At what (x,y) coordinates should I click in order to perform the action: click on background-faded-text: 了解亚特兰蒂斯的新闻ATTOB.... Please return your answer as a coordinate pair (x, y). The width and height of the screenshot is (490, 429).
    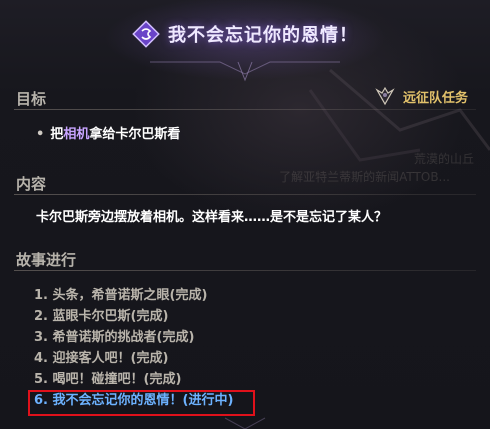
    Looking at the image, I should click on (364, 177).